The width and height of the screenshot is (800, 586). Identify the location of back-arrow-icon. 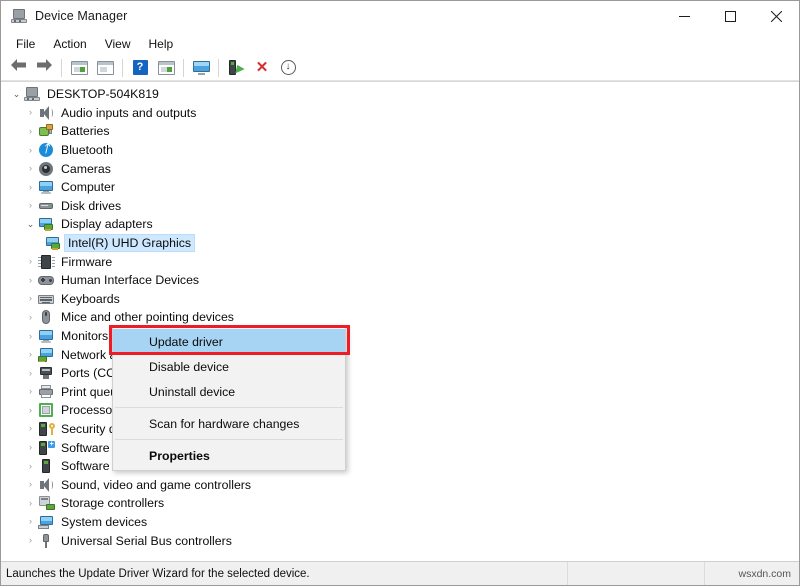
(18, 67).